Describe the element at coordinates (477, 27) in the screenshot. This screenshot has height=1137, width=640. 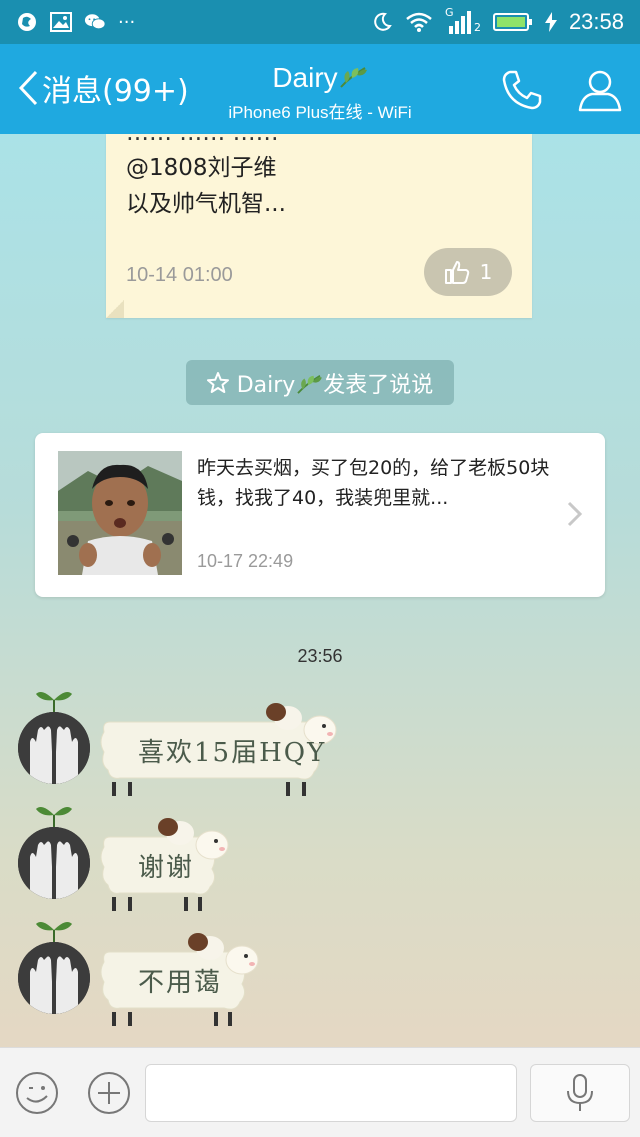
I see `sim-label: 2` at that location.